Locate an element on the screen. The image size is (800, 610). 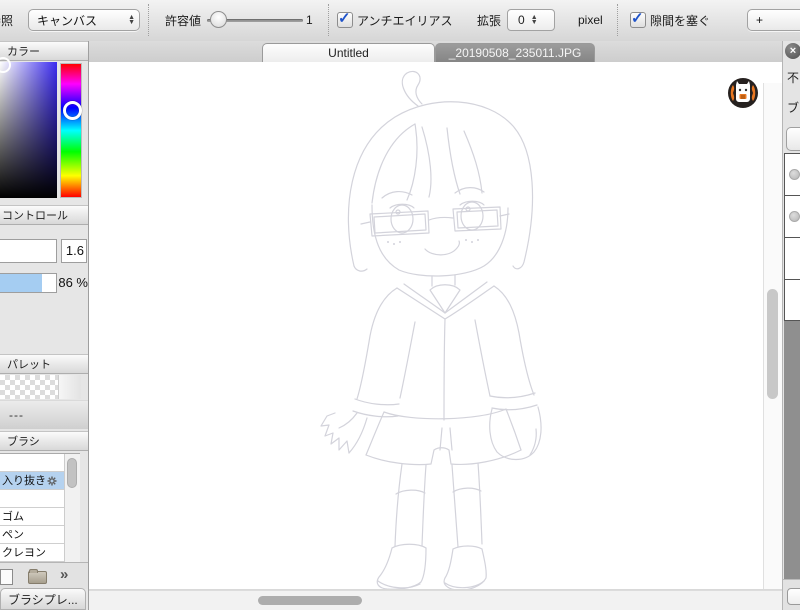
brush-control-header: コントロール is located at coordinates (44, 215).